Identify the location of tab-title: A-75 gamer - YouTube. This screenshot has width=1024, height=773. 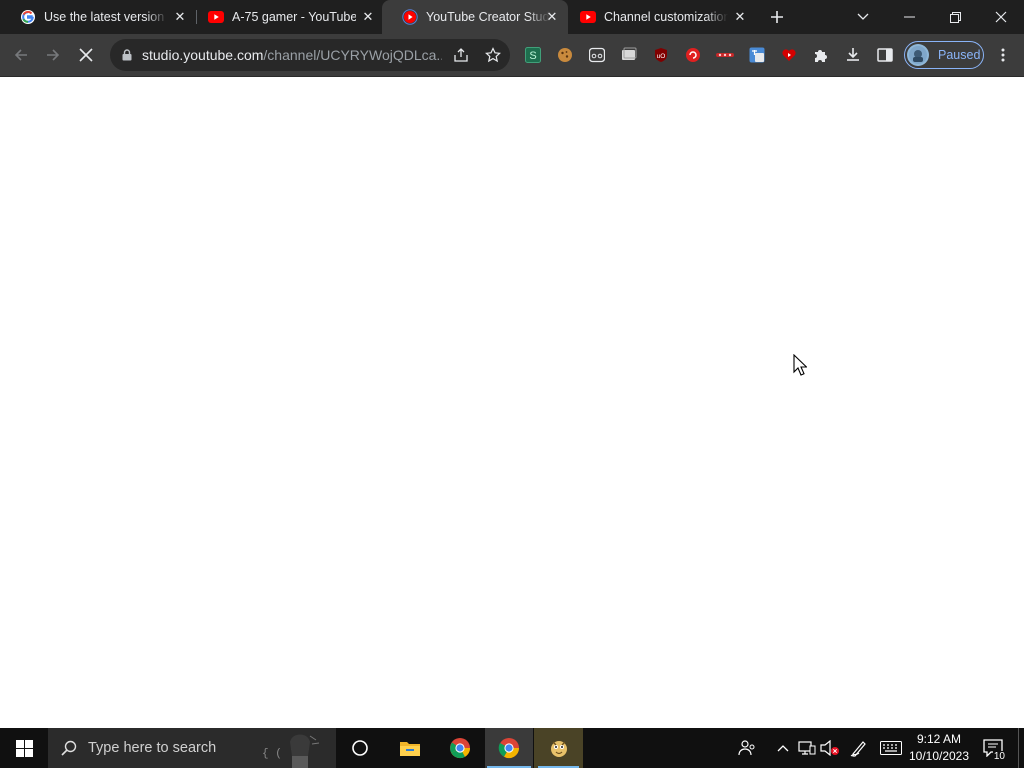
(294, 17).